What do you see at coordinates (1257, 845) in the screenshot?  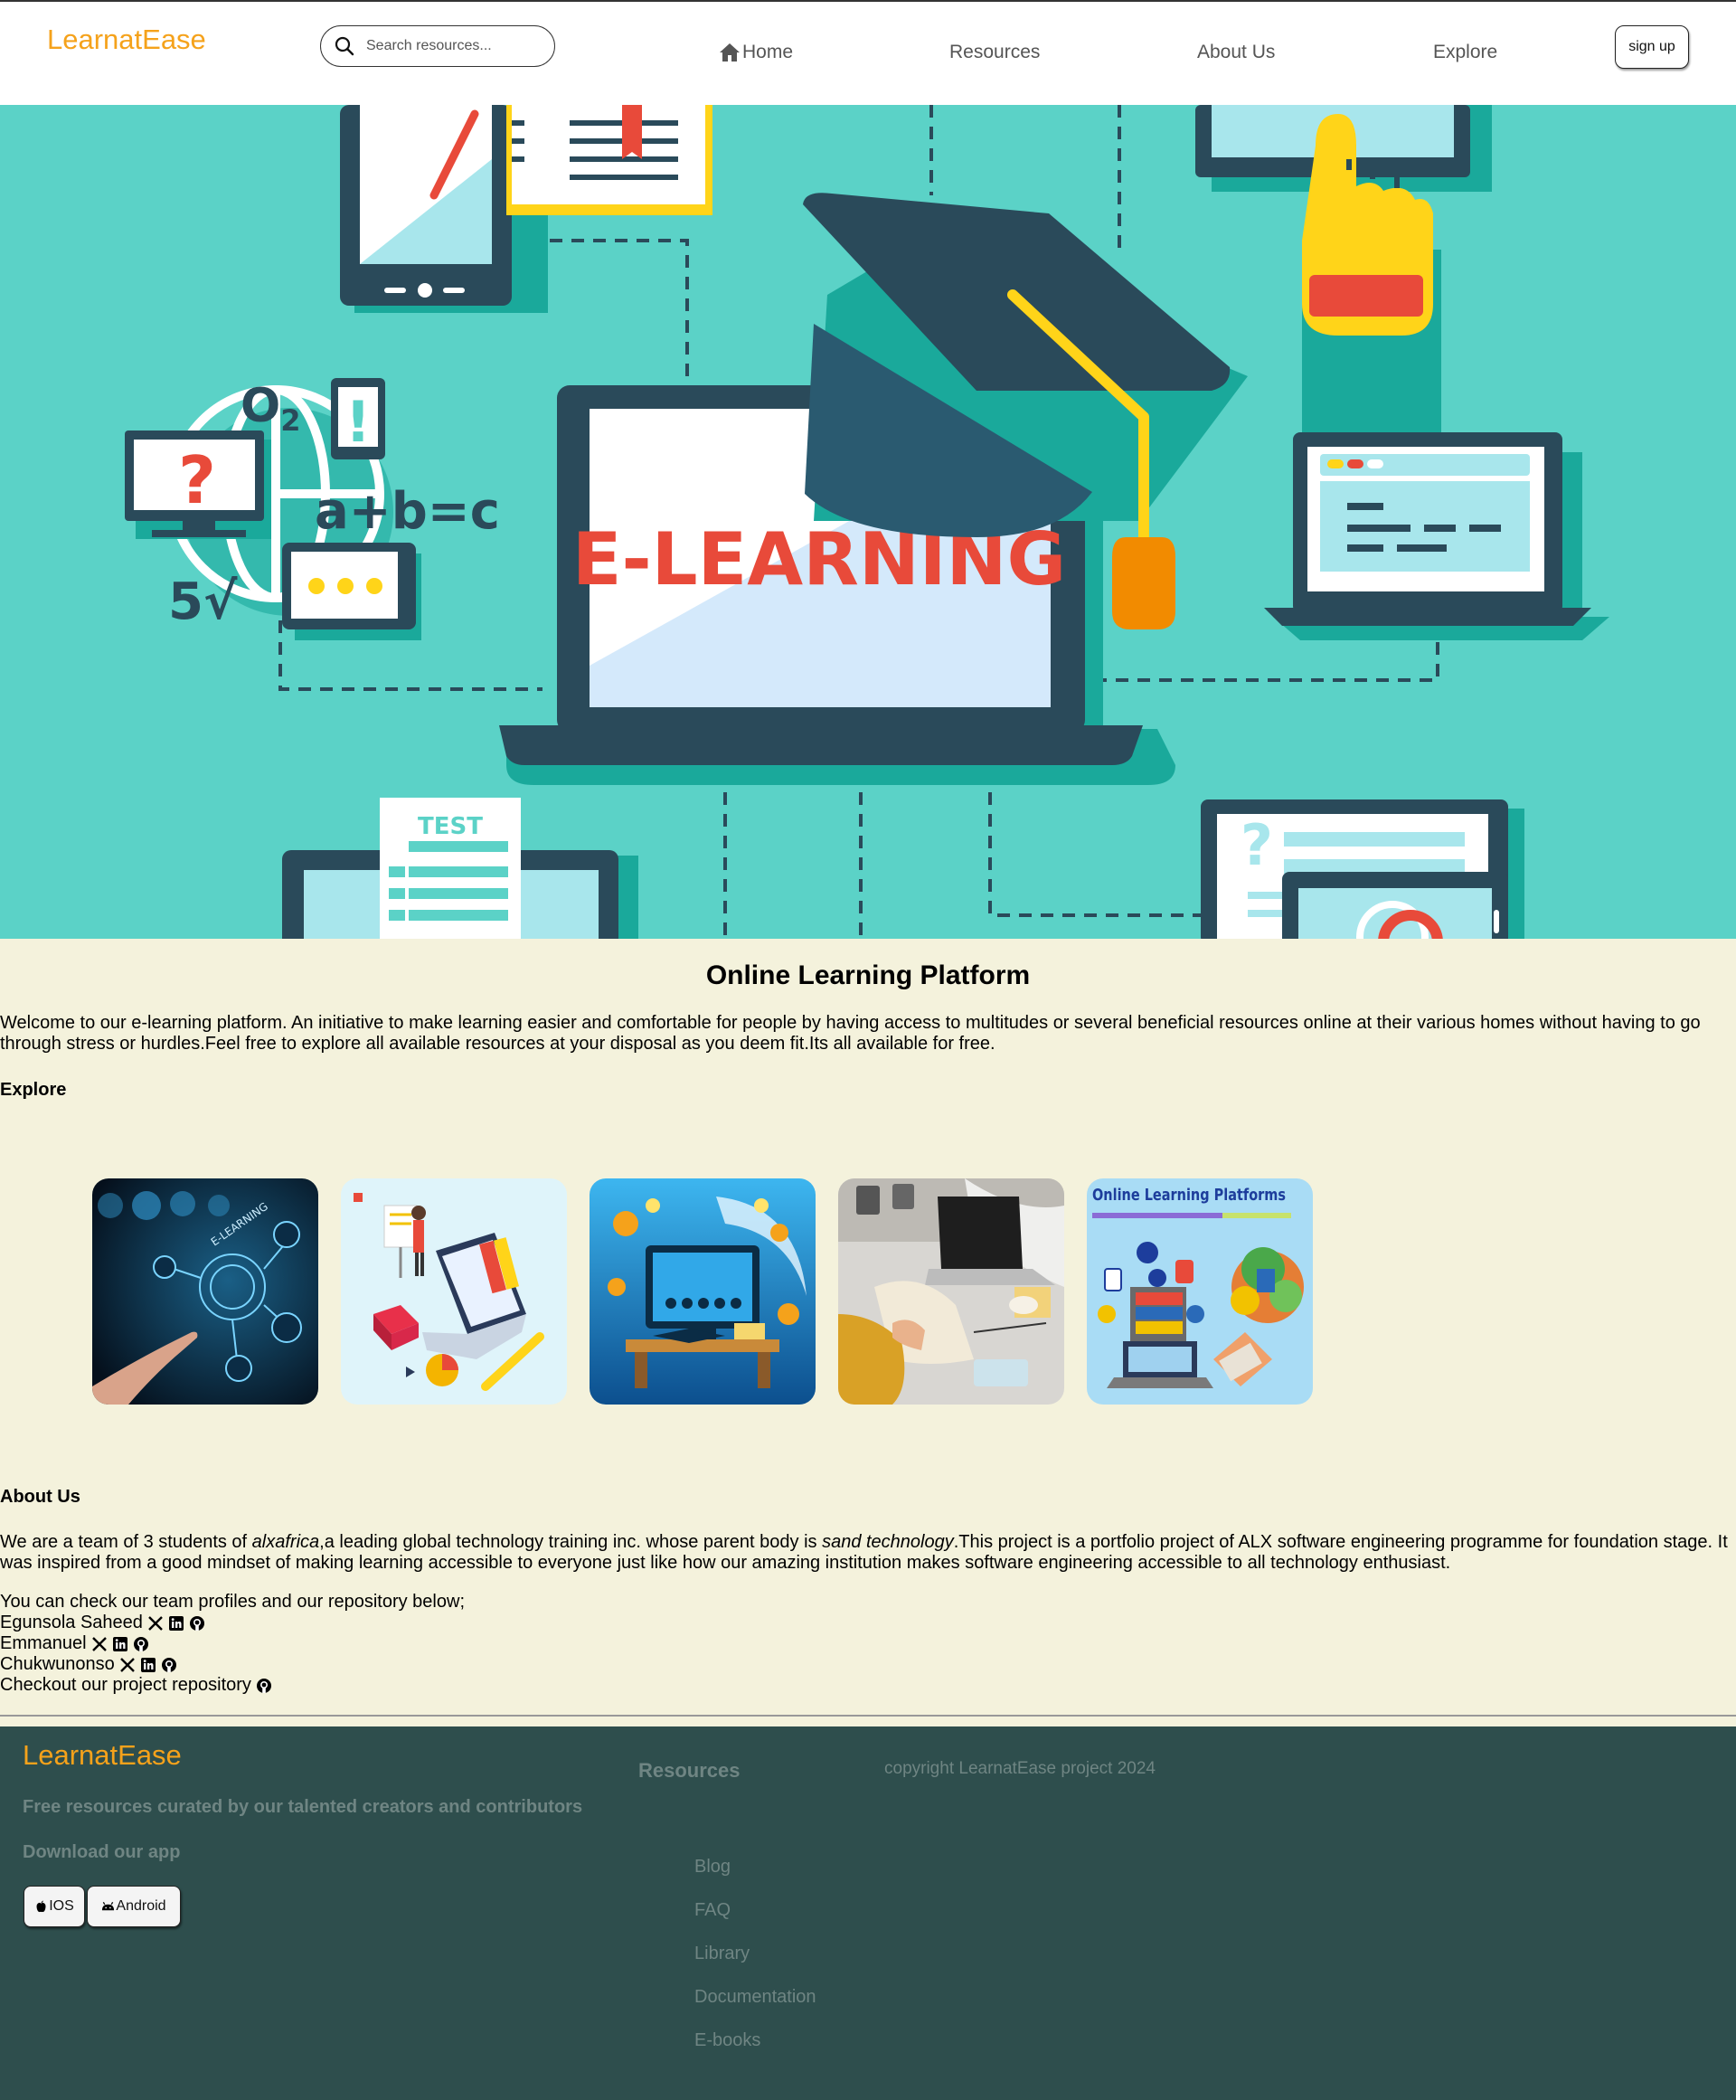 I see `question-mark-2: ?` at bounding box center [1257, 845].